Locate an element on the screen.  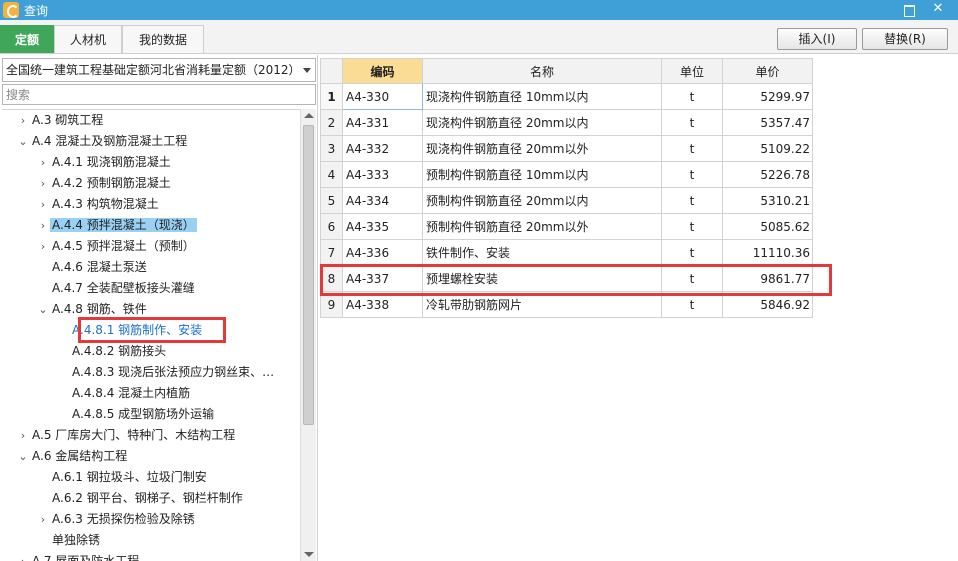
tree-item: ⌄ A.6 金属结构工程 is located at coordinates (72, 456).